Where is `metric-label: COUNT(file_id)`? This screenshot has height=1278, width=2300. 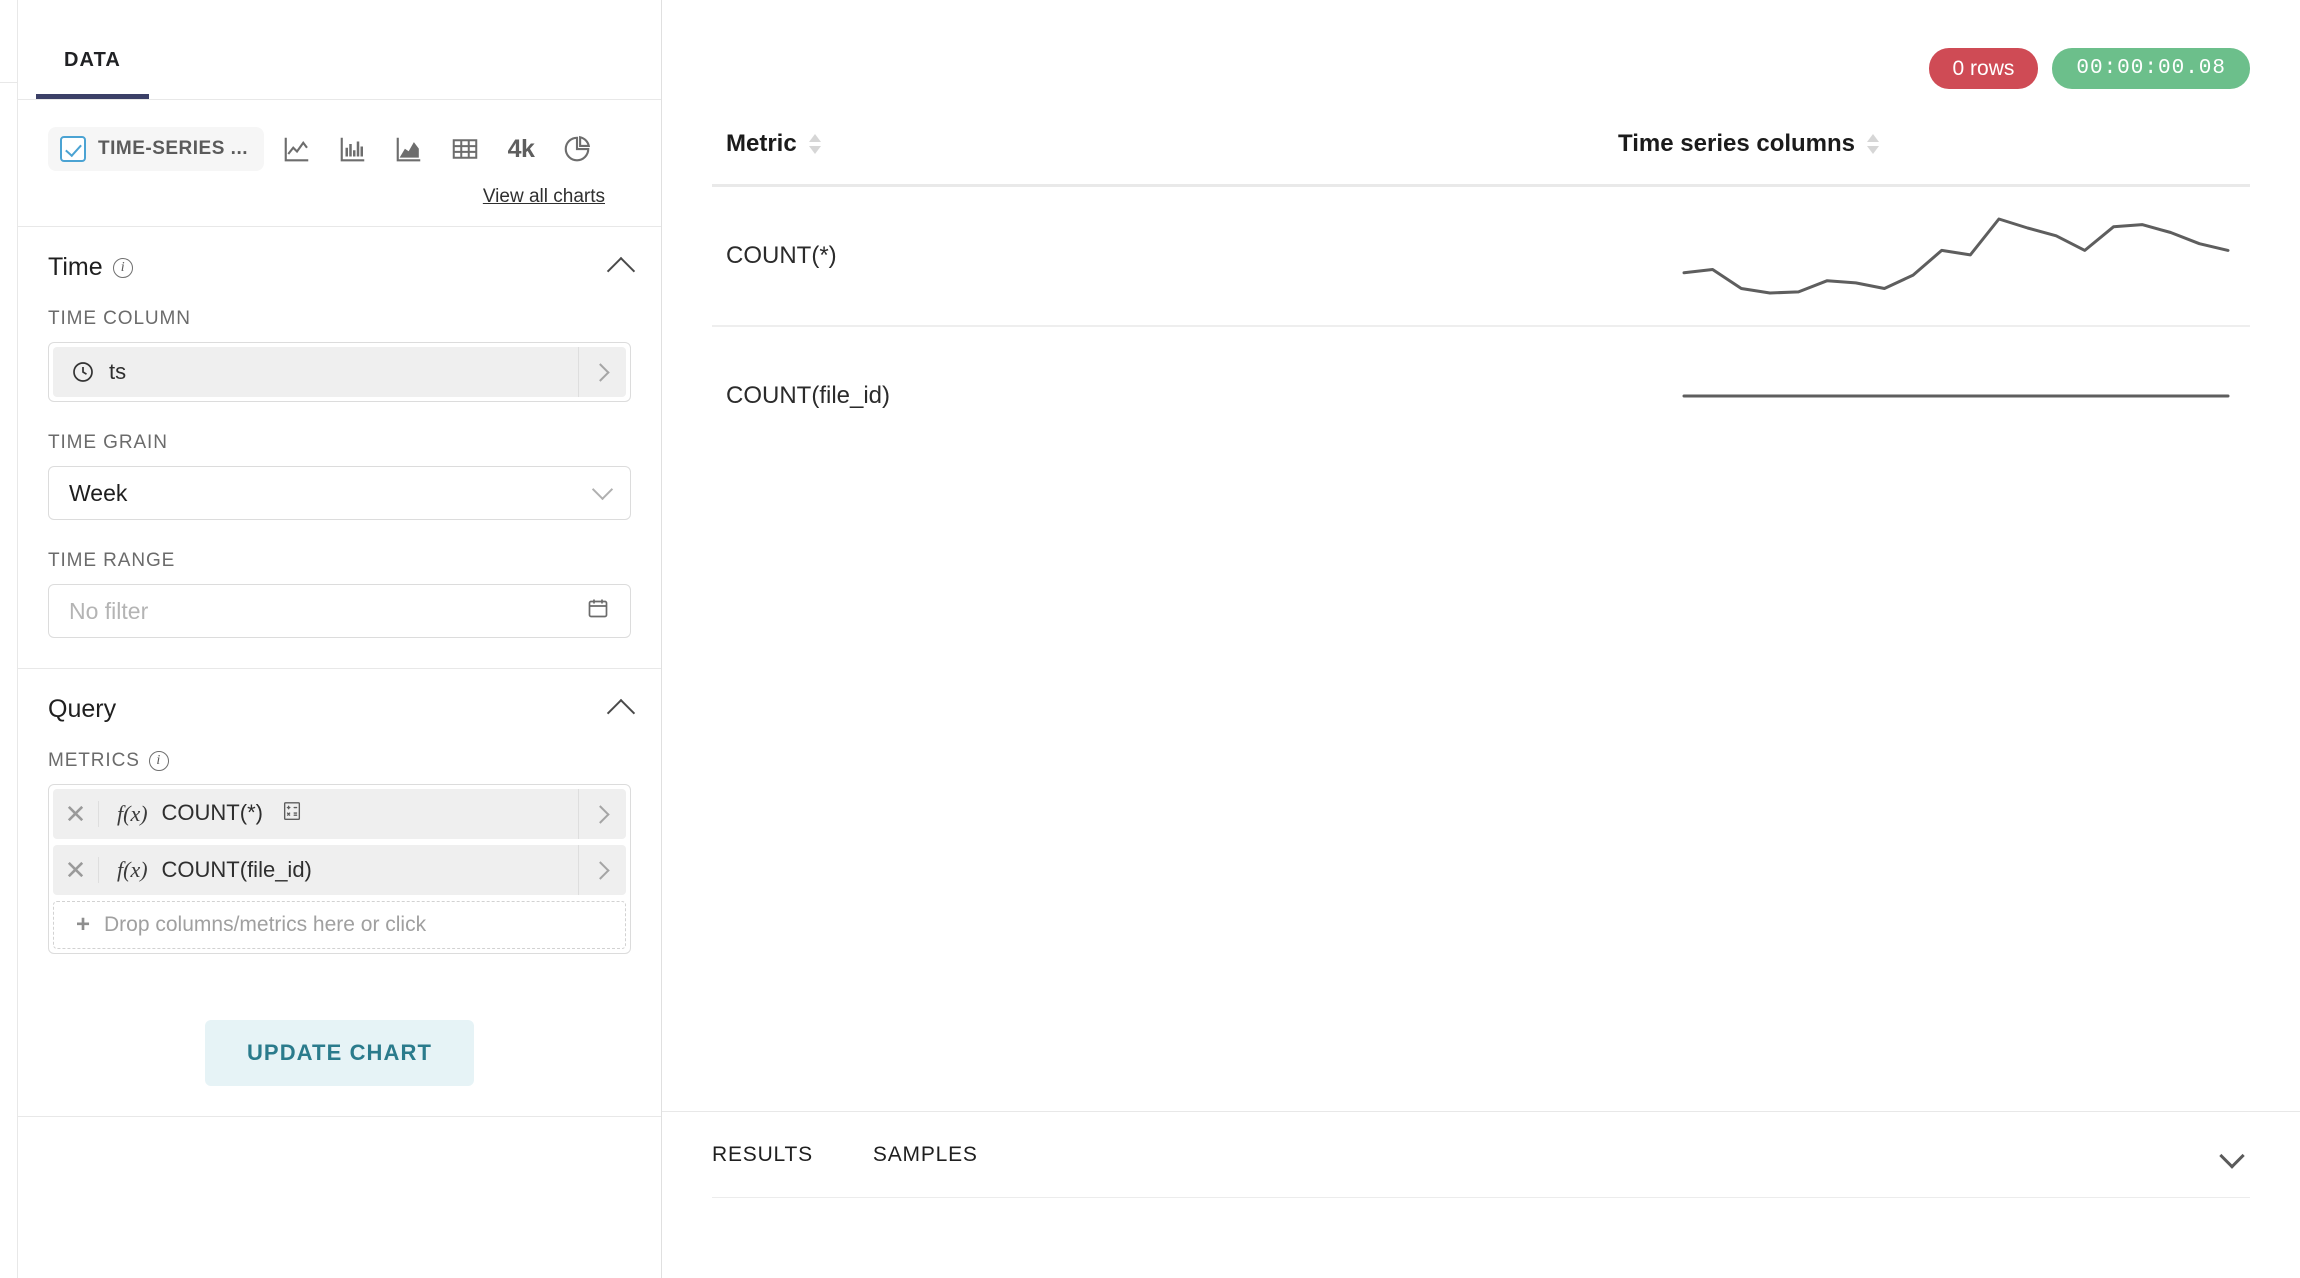
metric-label: COUNT(file_id) is located at coordinates (236, 869).